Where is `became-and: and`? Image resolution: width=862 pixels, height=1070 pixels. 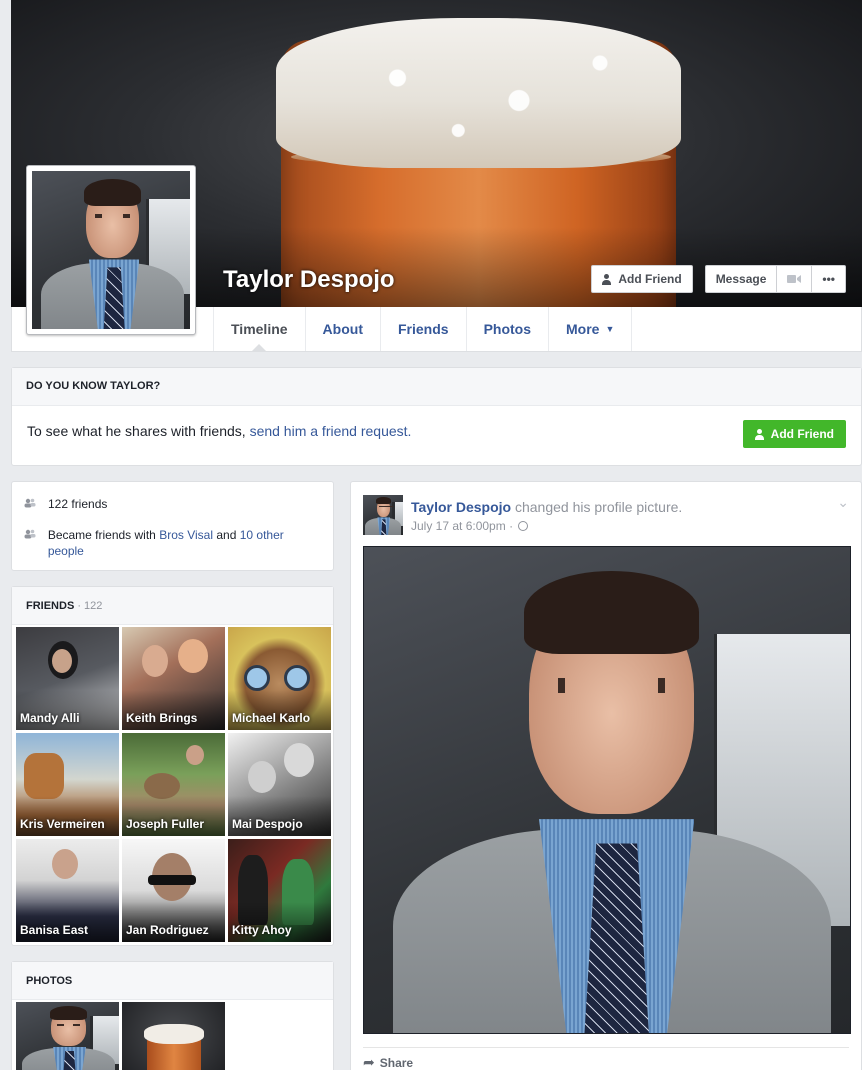
became-and: and is located at coordinates (226, 535).